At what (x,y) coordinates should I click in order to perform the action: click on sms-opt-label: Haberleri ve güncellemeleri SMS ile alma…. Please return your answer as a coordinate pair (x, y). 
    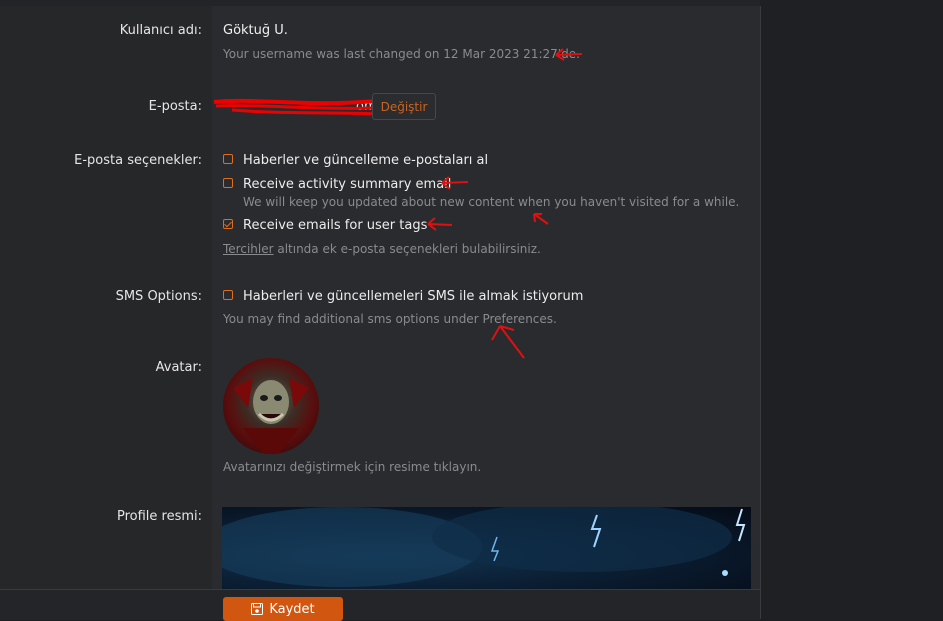
    Looking at the image, I should click on (413, 296).